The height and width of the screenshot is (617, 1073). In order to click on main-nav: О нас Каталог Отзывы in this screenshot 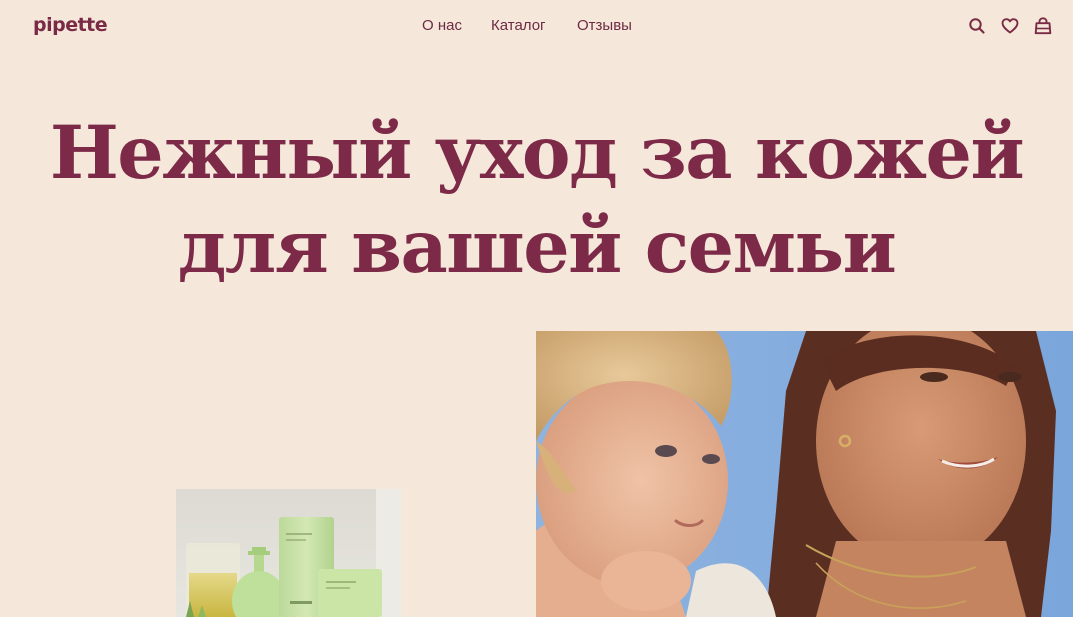, I will do `click(536, 27)`.